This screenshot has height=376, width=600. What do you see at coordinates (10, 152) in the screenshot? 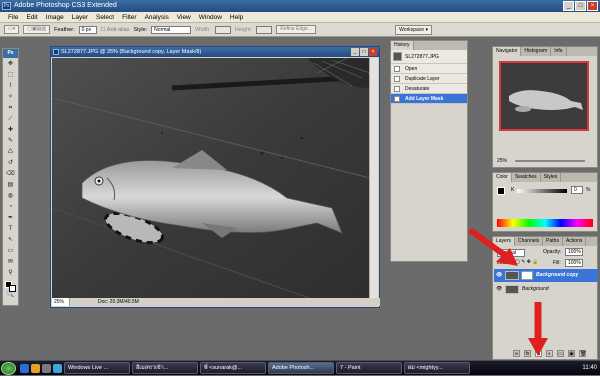
I see `clone-stamp-icon: ♺` at bounding box center [10, 152].